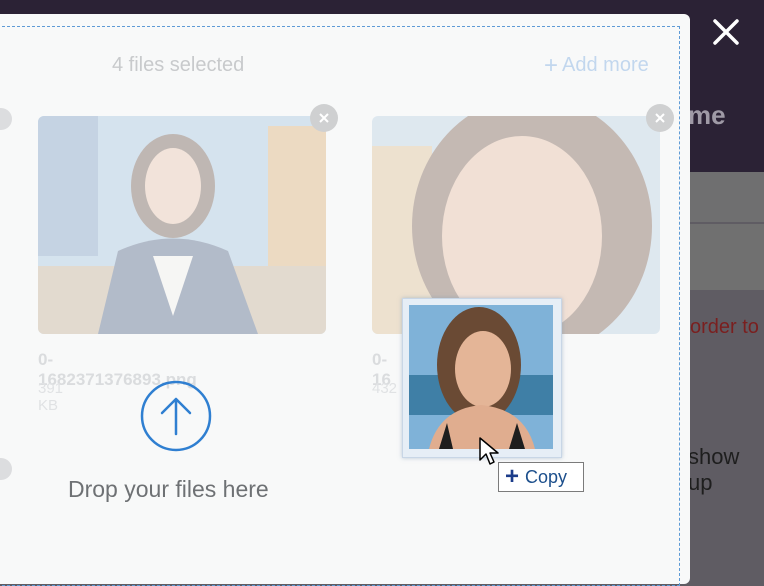  Describe the element at coordinates (714, 469) in the screenshot. I see `background-text: show up` at that location.